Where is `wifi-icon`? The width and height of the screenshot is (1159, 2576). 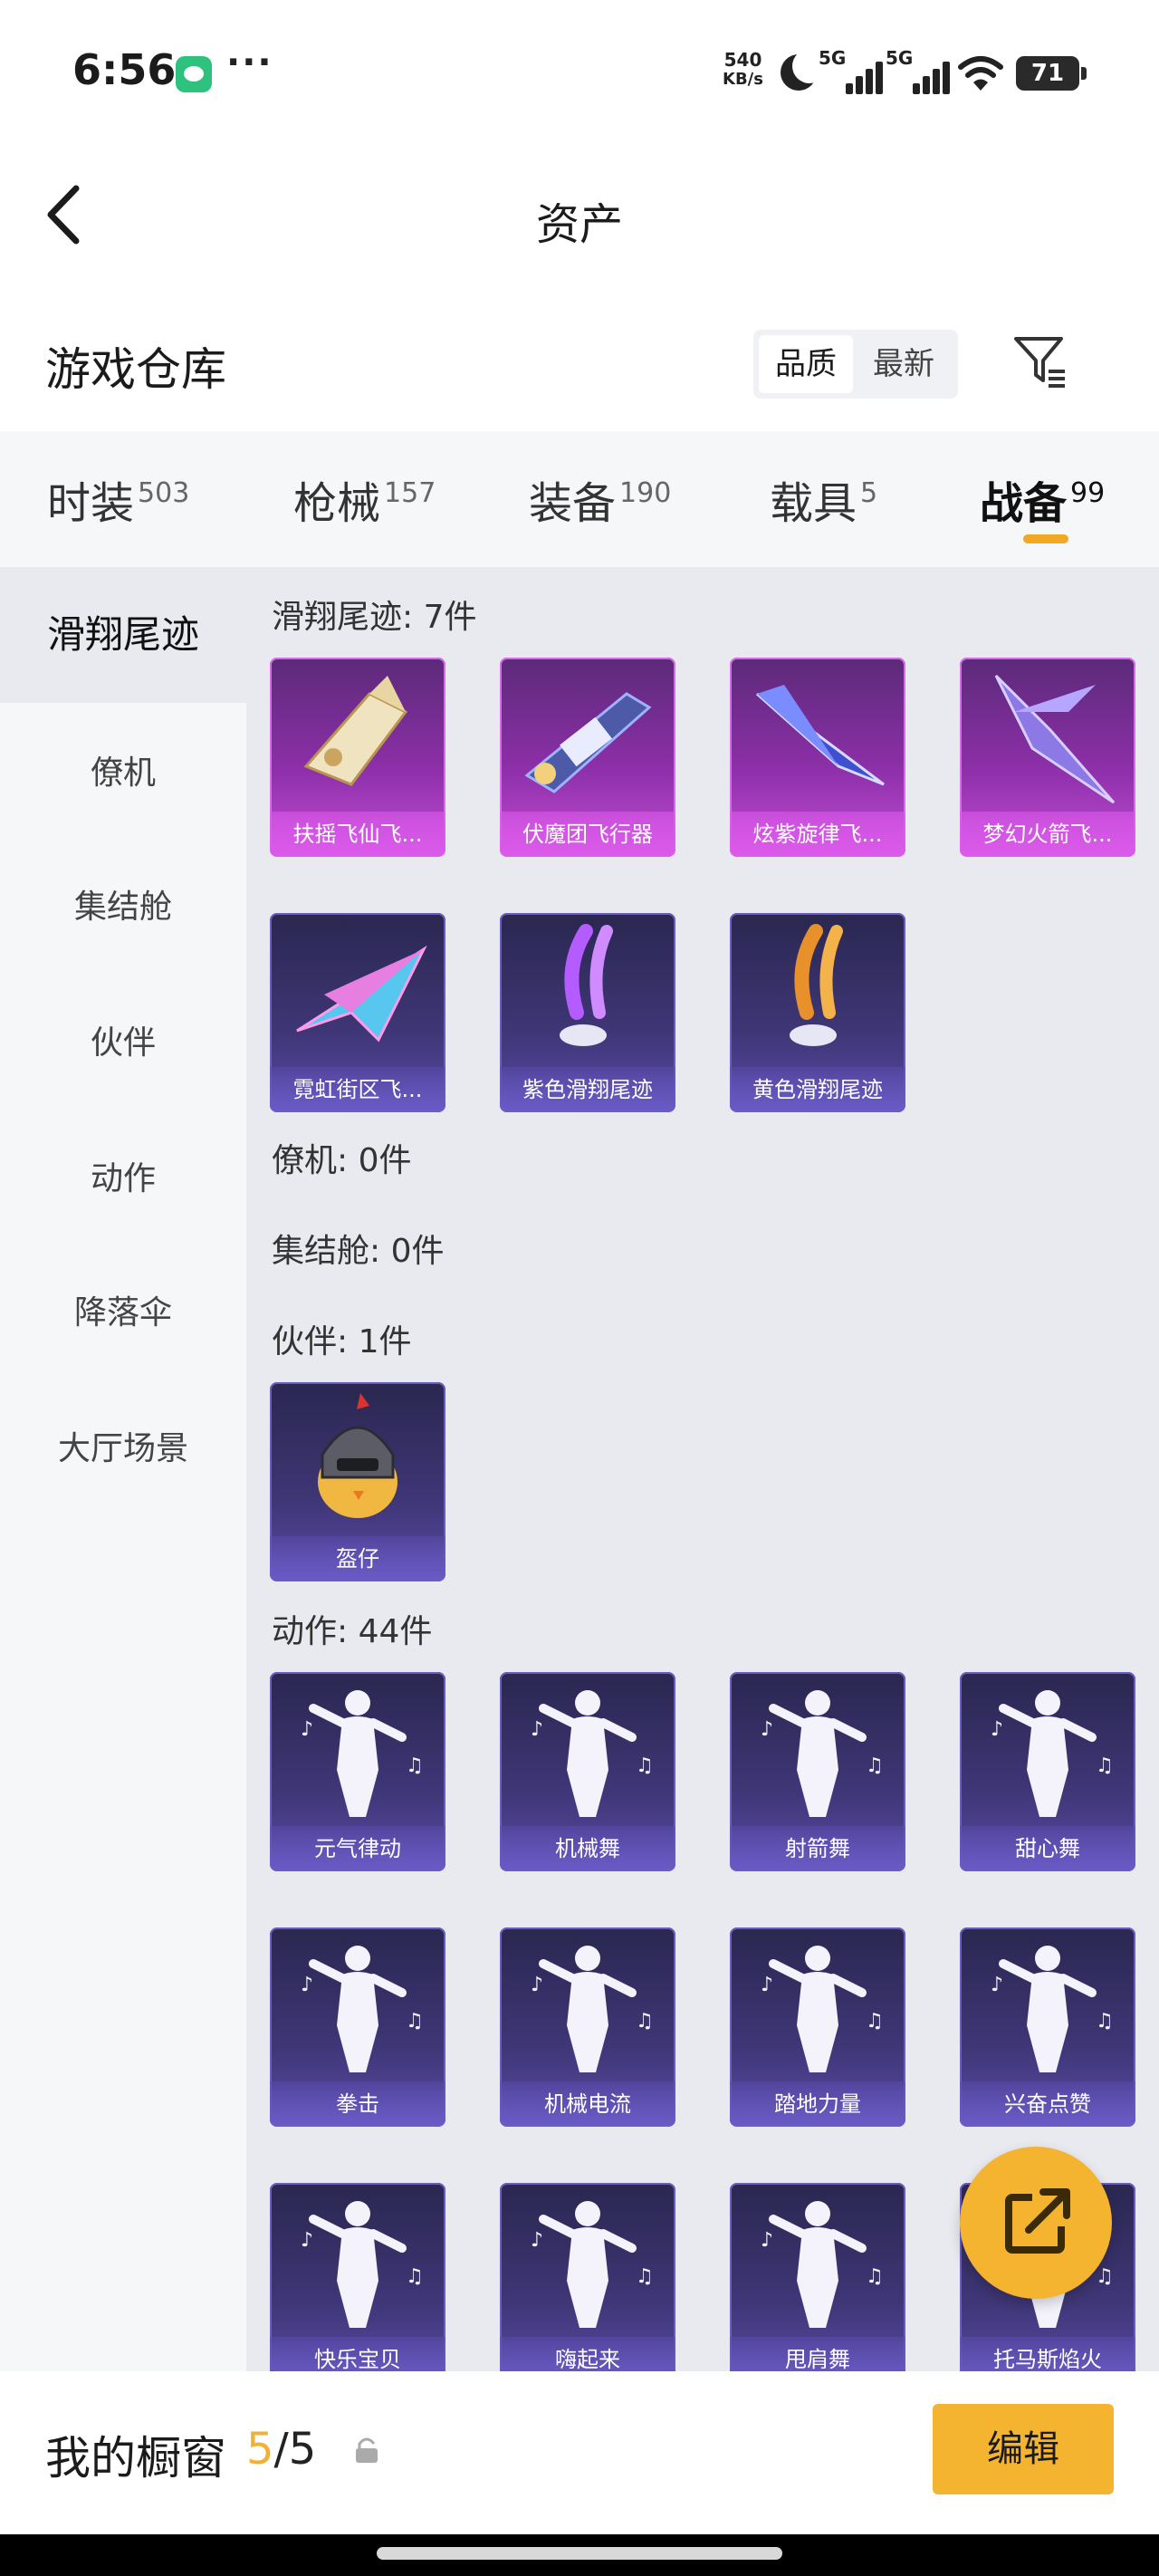
wifi-icon is located at coordinates (980, 73).